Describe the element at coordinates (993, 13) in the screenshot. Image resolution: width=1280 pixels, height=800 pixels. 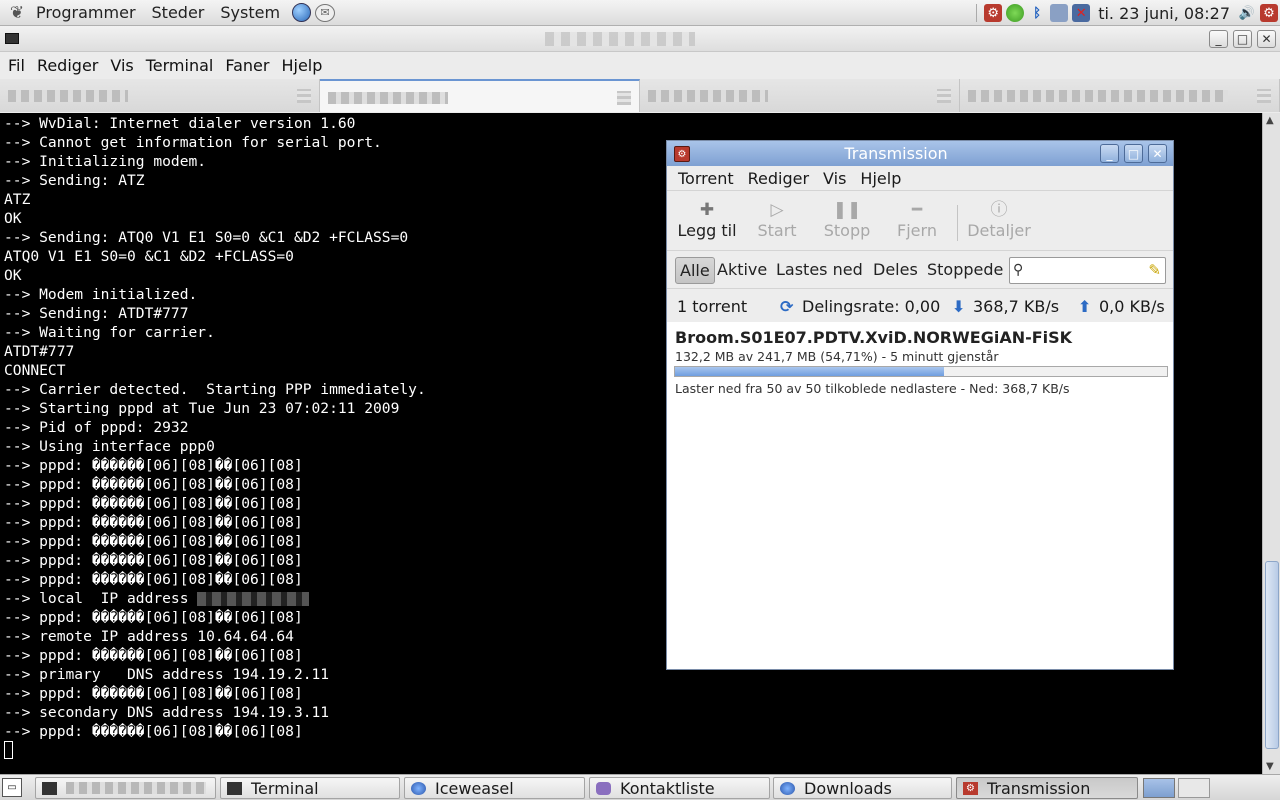
I see `transmission-tray-icon: ⚙` at that location.